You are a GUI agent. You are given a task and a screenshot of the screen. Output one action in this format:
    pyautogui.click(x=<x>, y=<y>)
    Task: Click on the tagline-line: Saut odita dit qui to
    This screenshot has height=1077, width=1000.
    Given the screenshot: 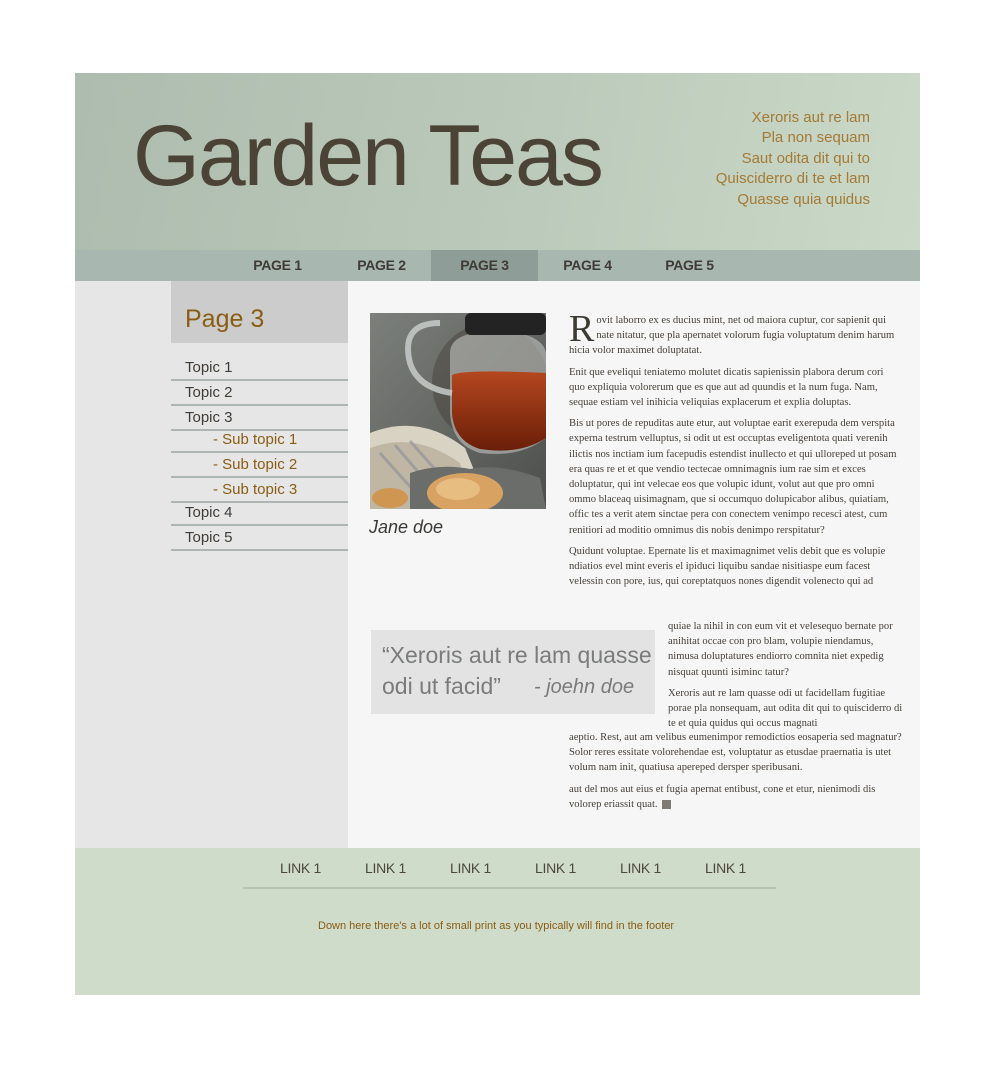 What is the action you would take?
    pyautogui.click(x=805, y=158)
    